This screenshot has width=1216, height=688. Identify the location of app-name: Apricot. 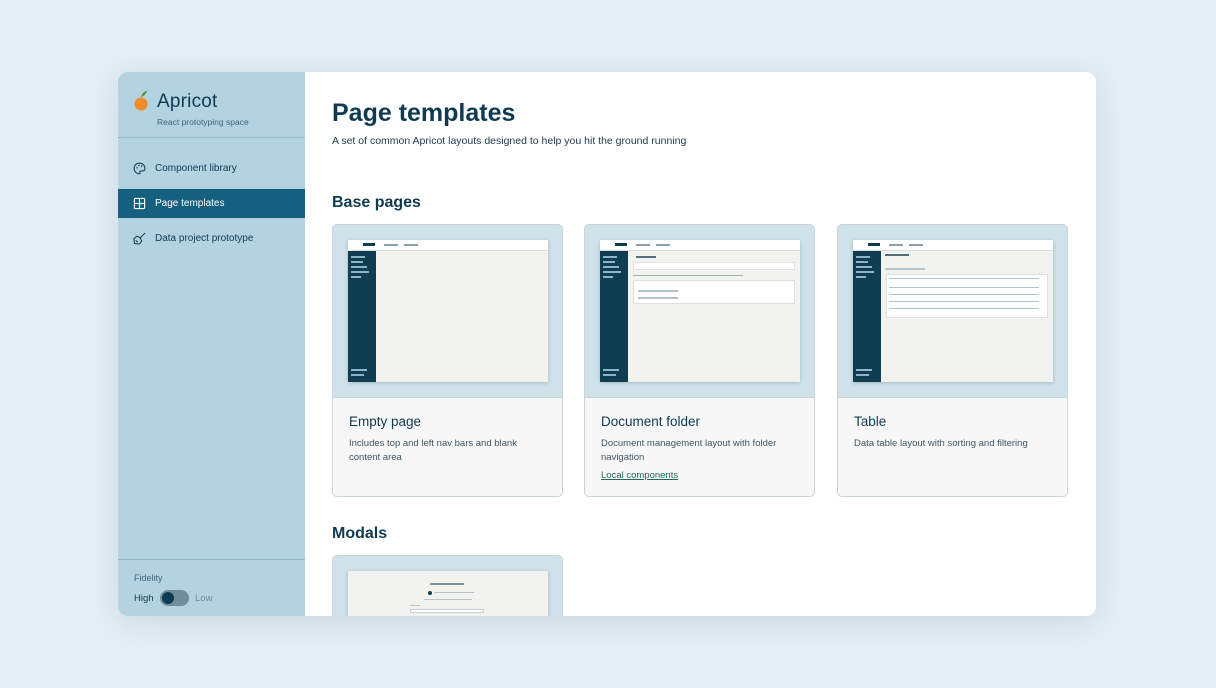
(187, 101).